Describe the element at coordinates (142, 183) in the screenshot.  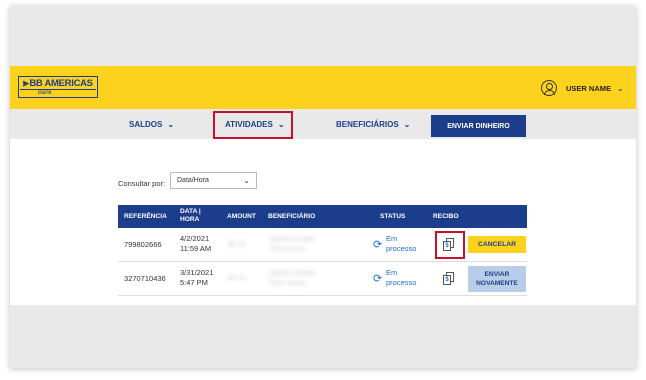
I see `filter-label: Consultar por:` at that location.